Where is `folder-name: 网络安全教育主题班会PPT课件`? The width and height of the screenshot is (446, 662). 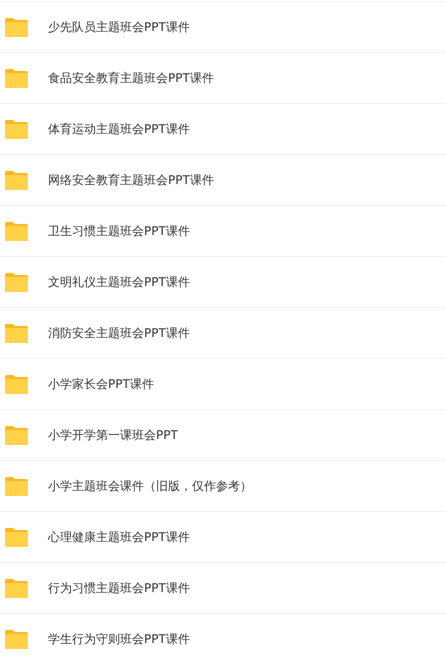 folder-name: 网络安全教育主题班会PPT课件 is located at coordinates (131, 180).